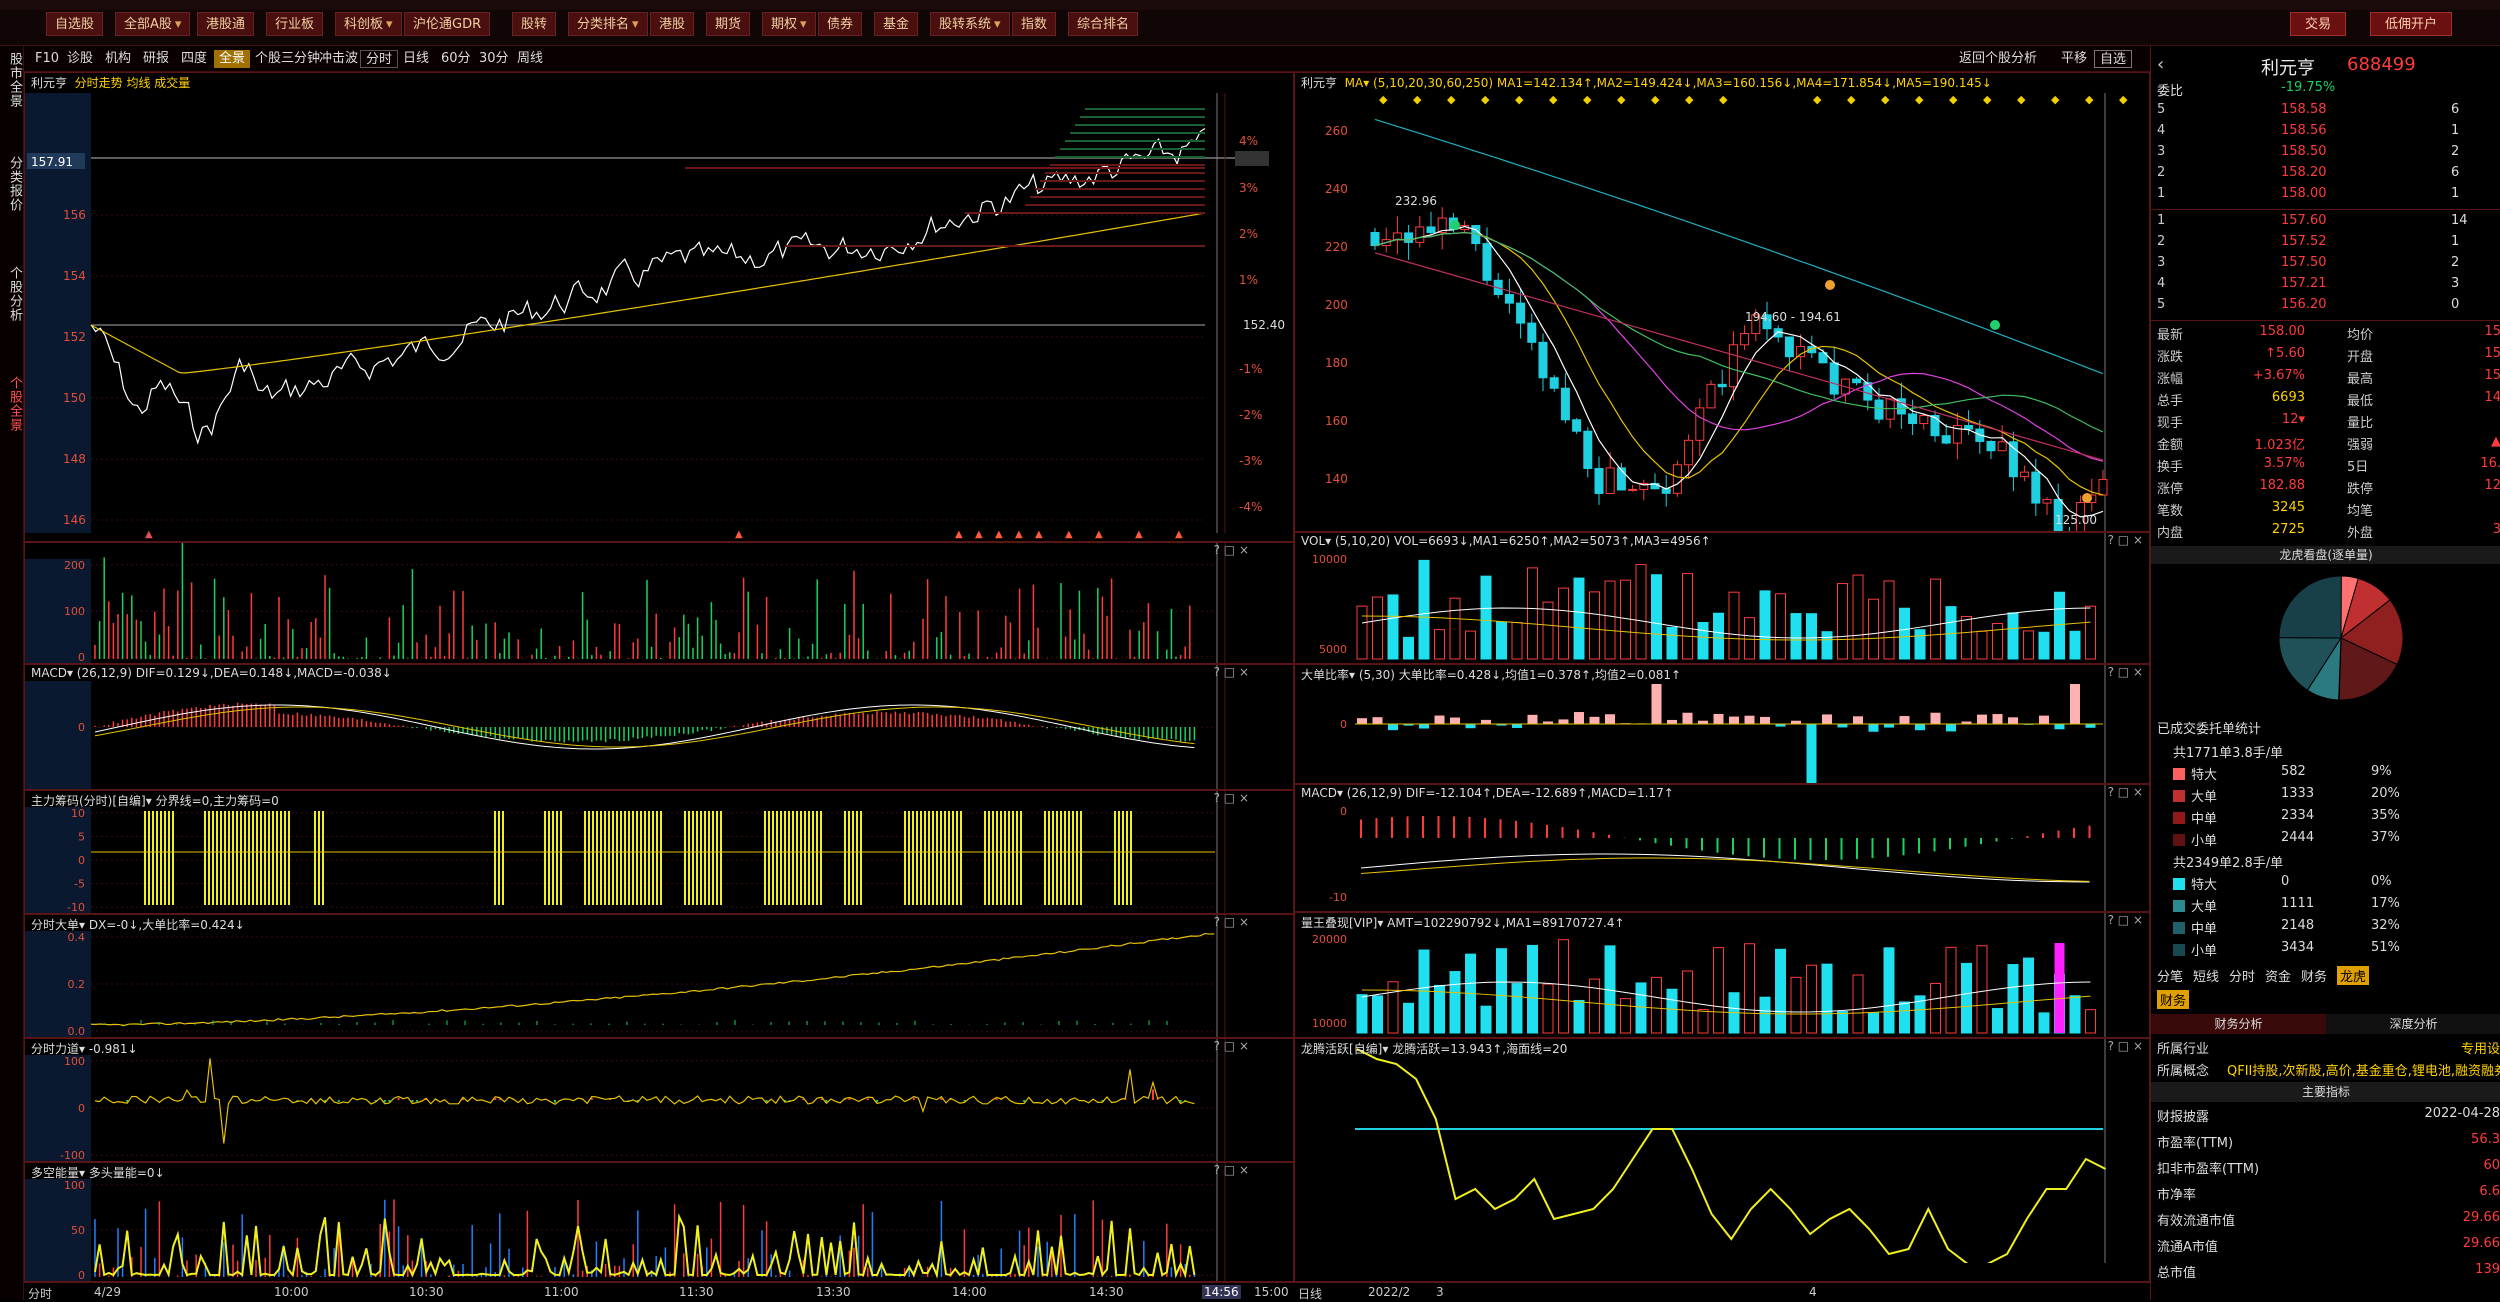  I want to click on ob-tab-4: 财务, so click(2314, 975).